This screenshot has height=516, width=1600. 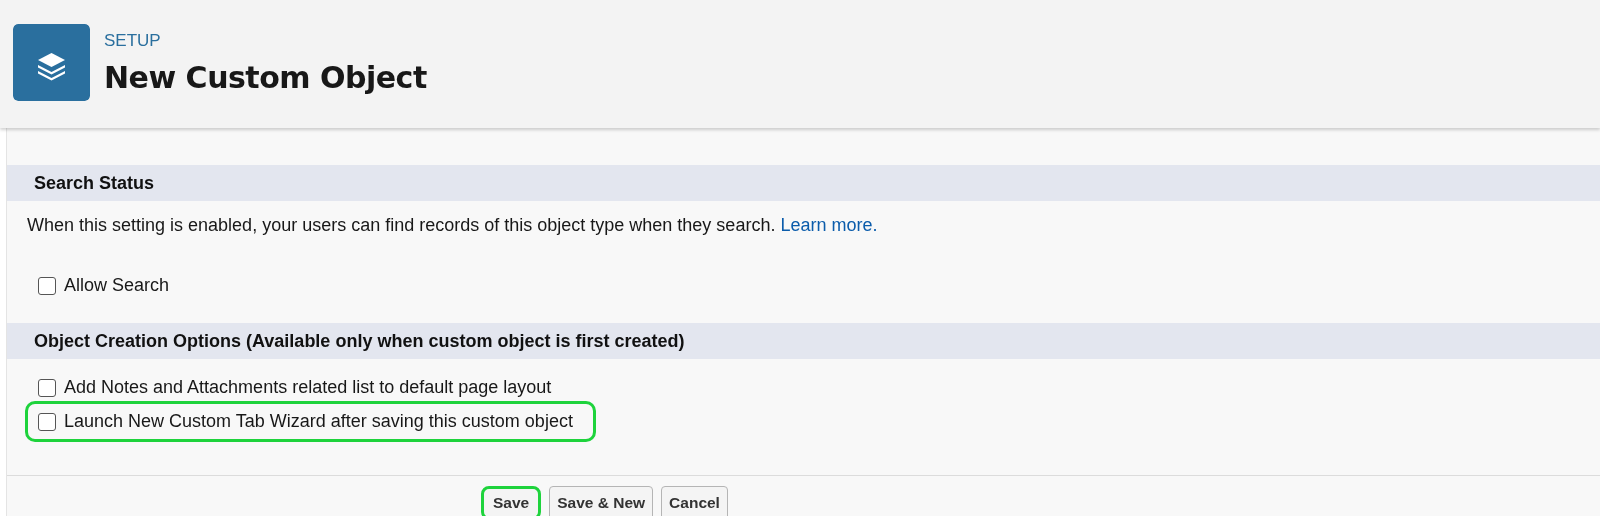 What do you see at coordinates (51, 62) in the screenshot?
I see `layers-icon` at bounding box center [51, 62].